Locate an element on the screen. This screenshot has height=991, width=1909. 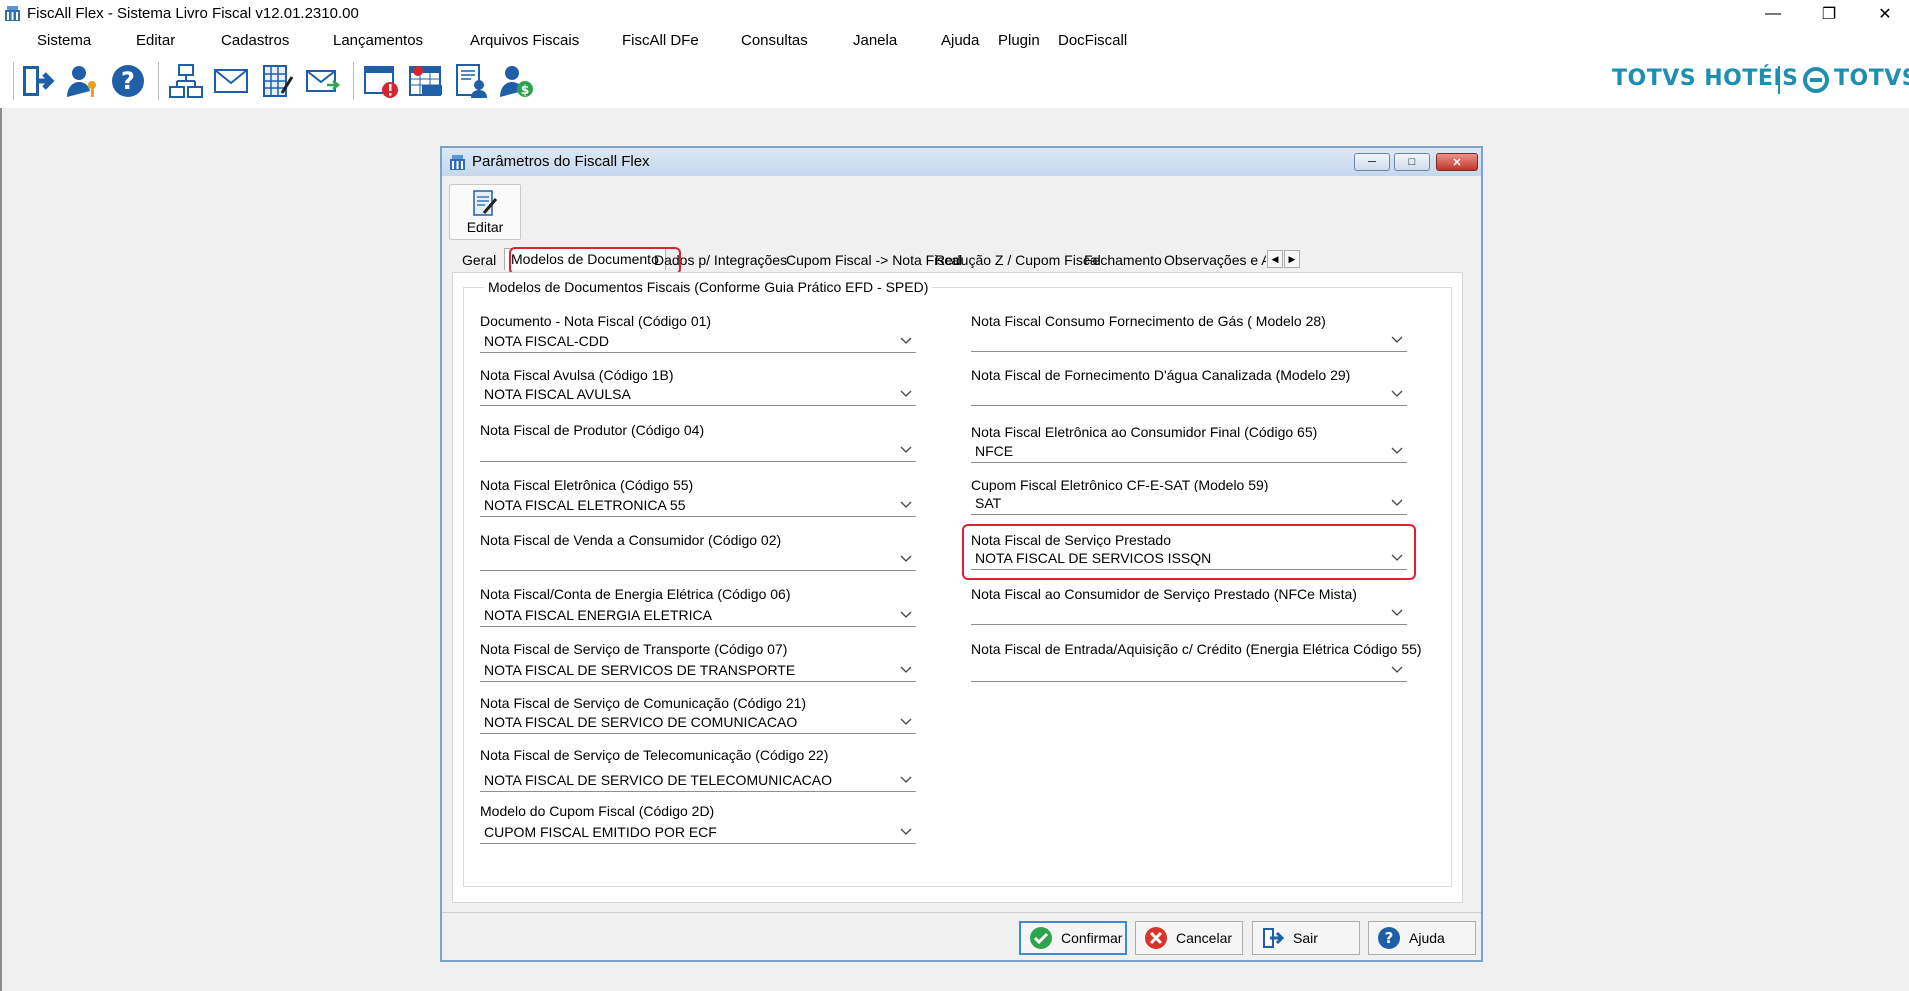
select-value: NOTA FISCAL ENERGIA ELETRICA is located at coordinates (598, 615).